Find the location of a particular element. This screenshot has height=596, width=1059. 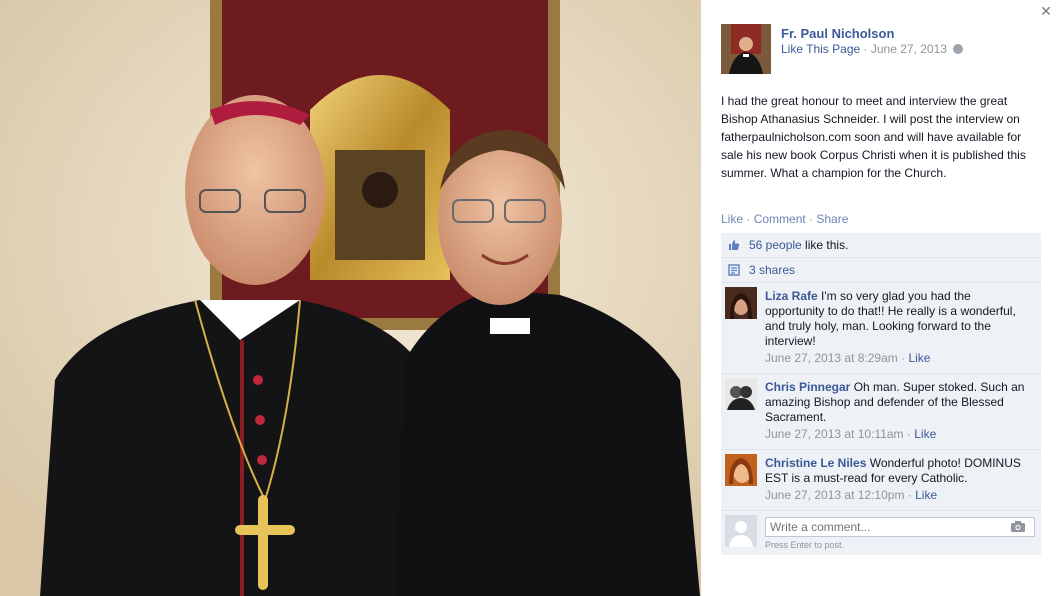

page-avatar is located at coordinates (746, 49).